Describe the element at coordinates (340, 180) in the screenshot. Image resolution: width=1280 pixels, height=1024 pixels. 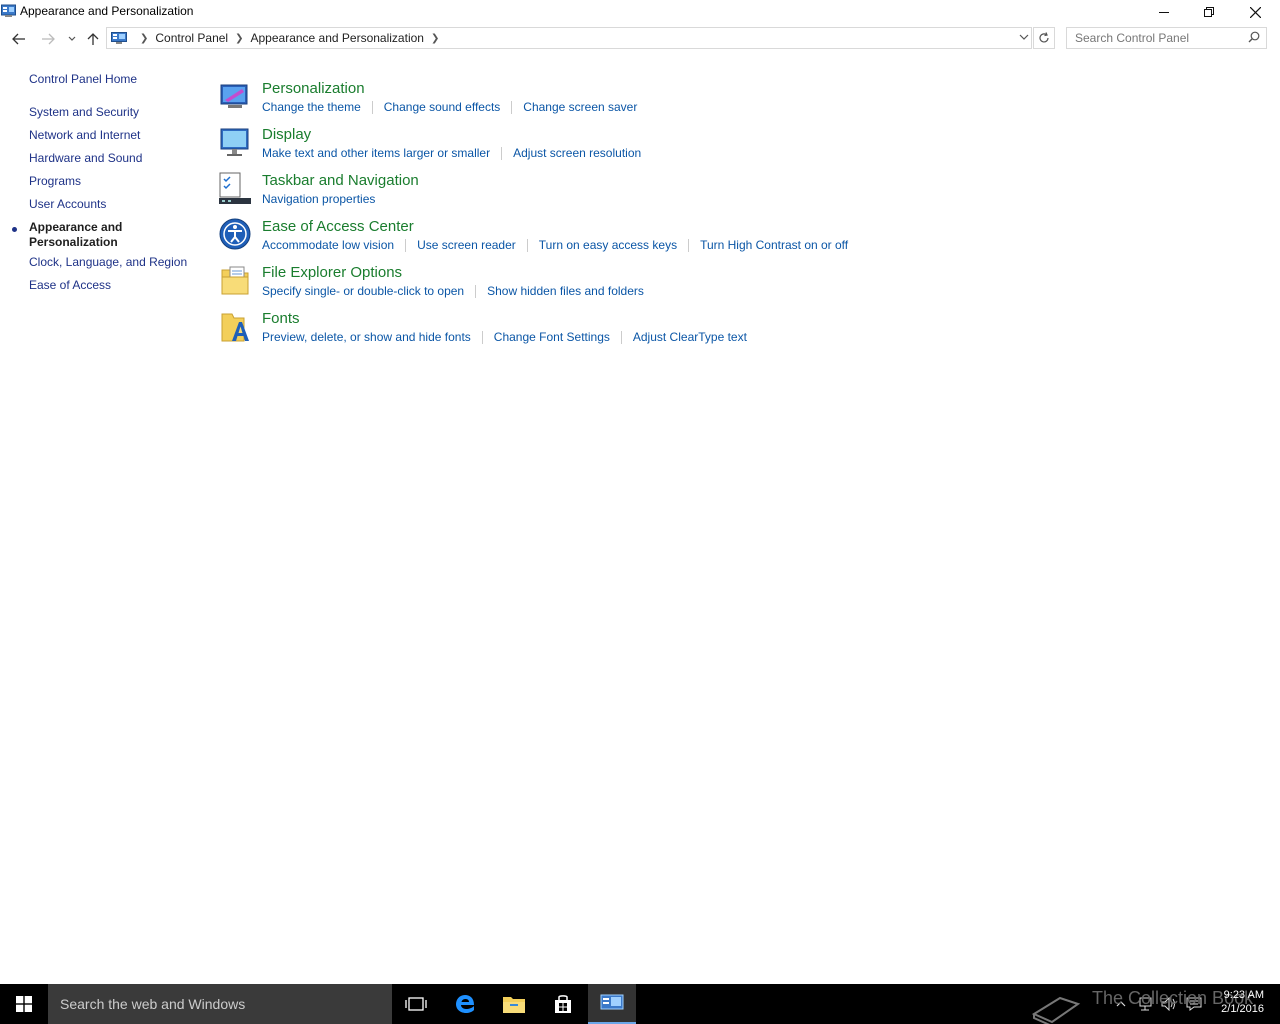
I see `category-title-taskbar-and-navigation: Taskbar and Navigation` at that location.